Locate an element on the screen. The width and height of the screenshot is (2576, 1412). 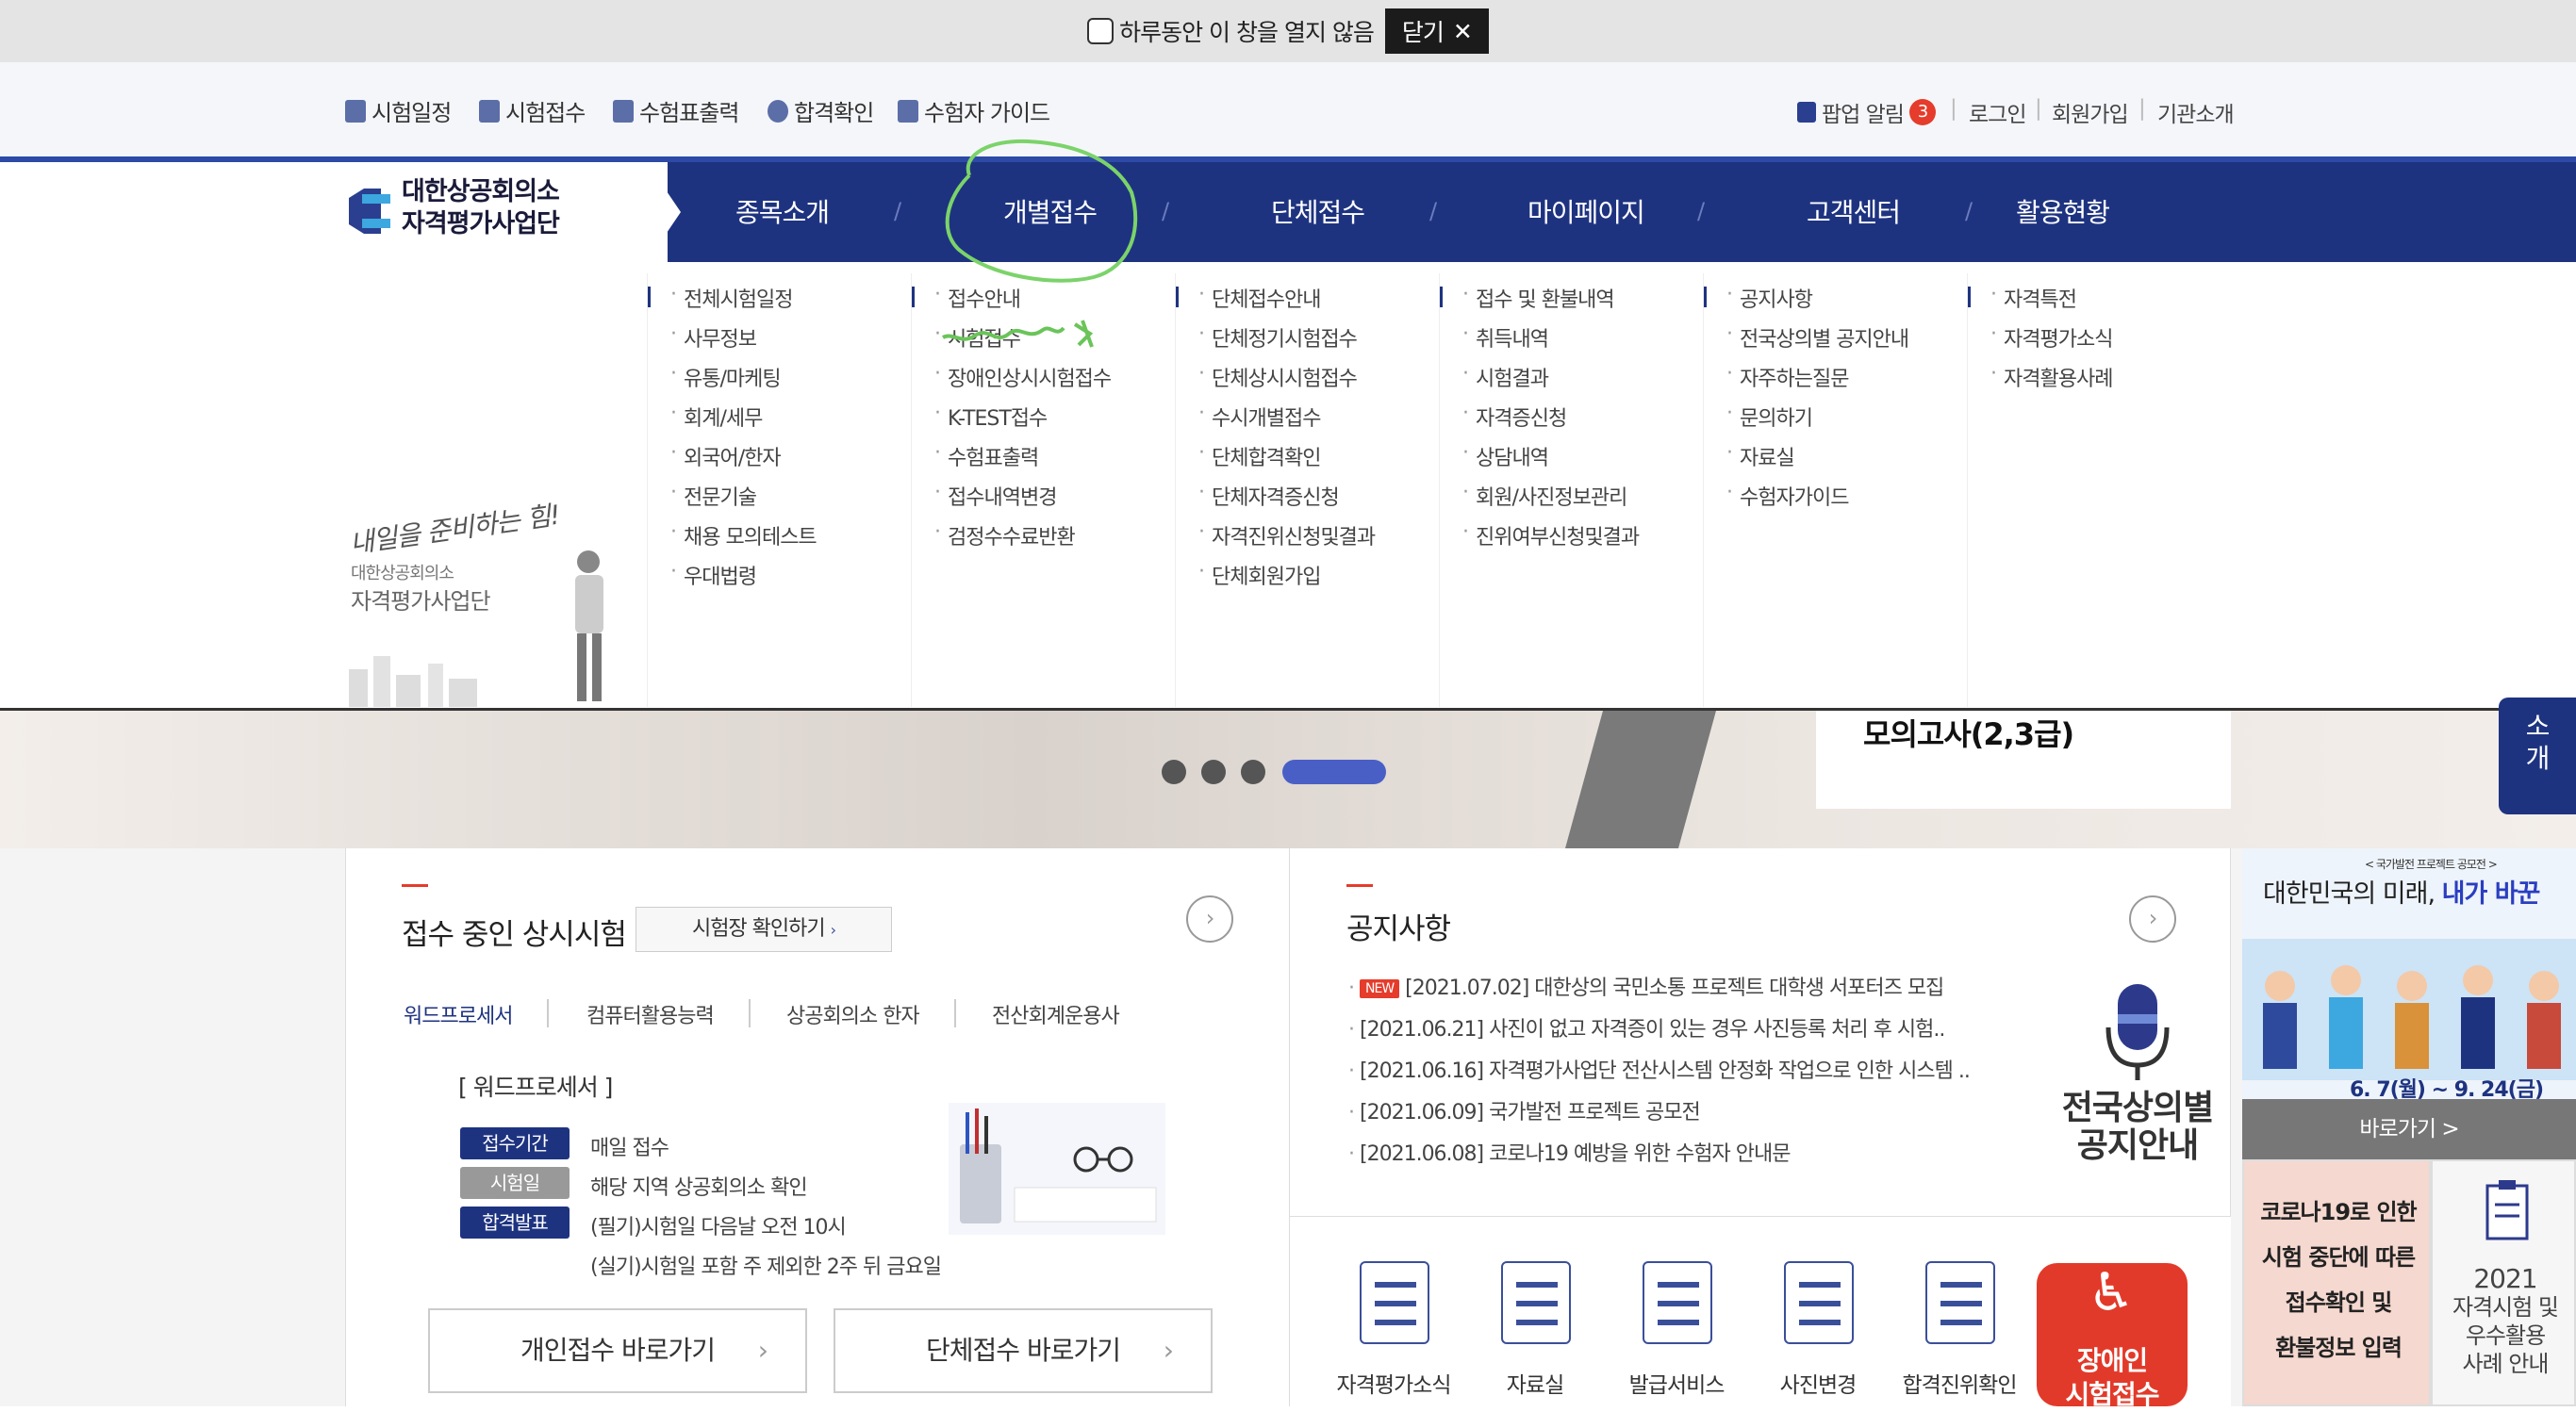
submenu-item: 자격증신청 is located at coordinates (1514, 417).